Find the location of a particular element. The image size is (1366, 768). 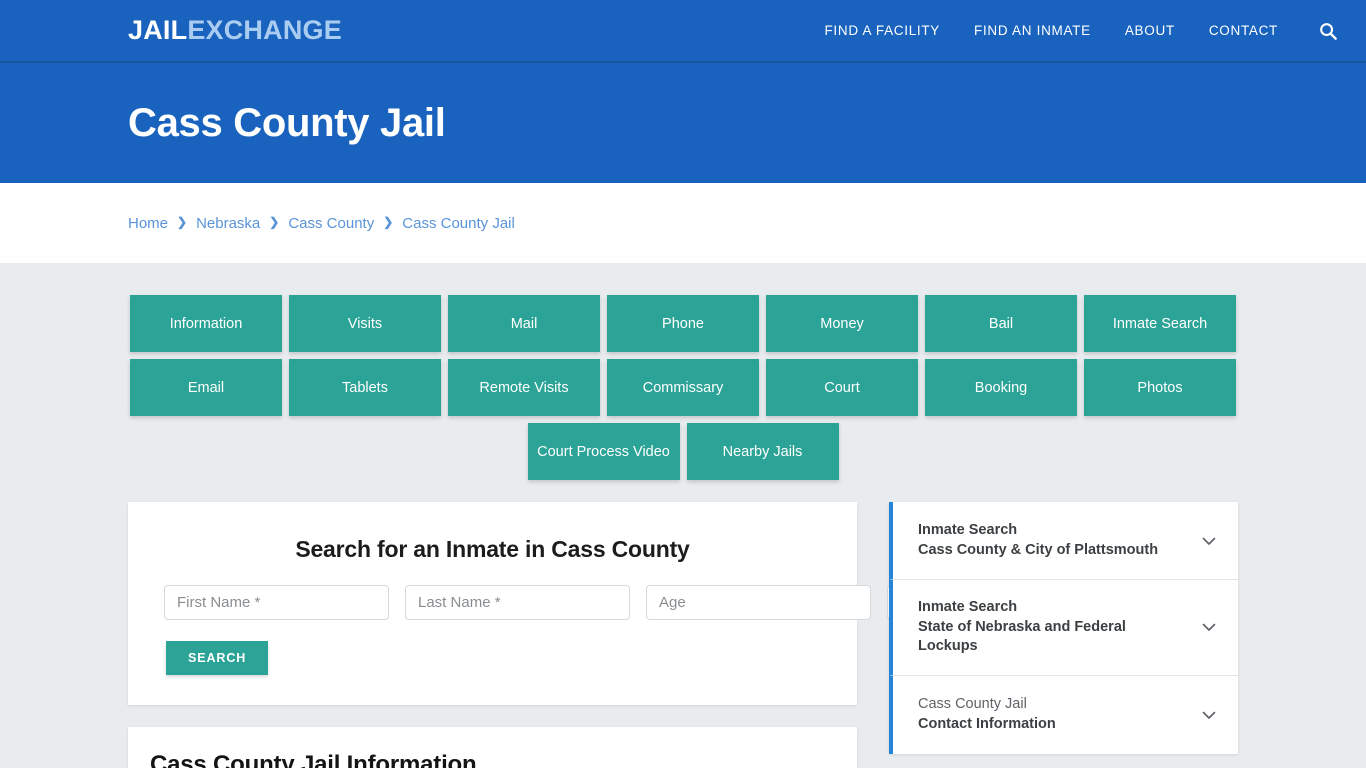

tile-visits: Visits is located at coordinates (365, 323).